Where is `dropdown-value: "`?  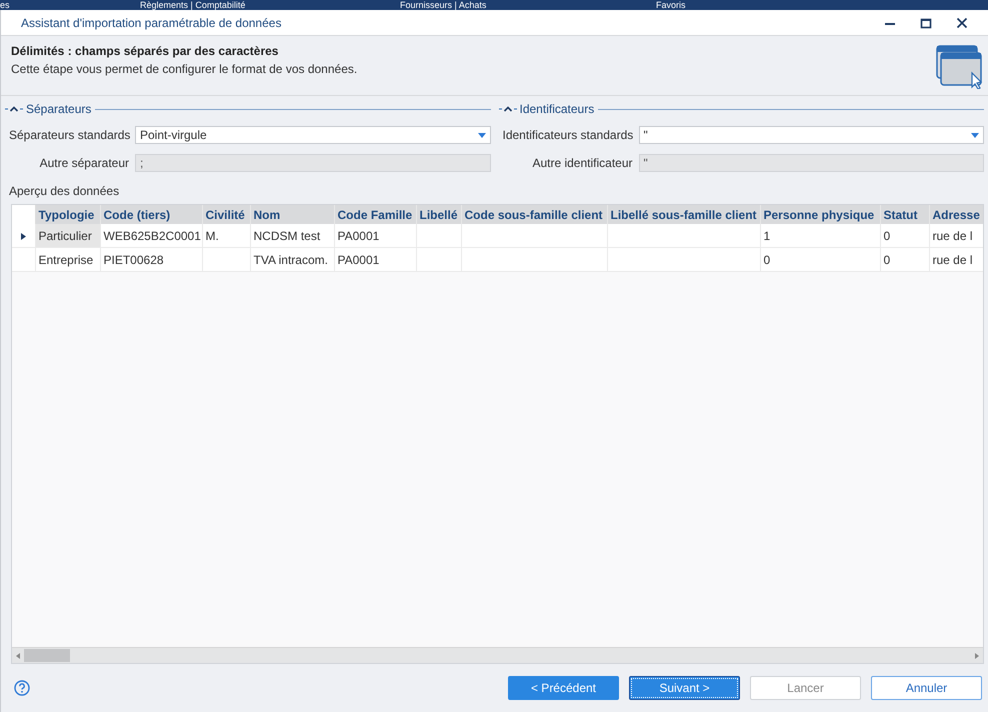 dropdown-value: " is located at coordinates (646, 135).